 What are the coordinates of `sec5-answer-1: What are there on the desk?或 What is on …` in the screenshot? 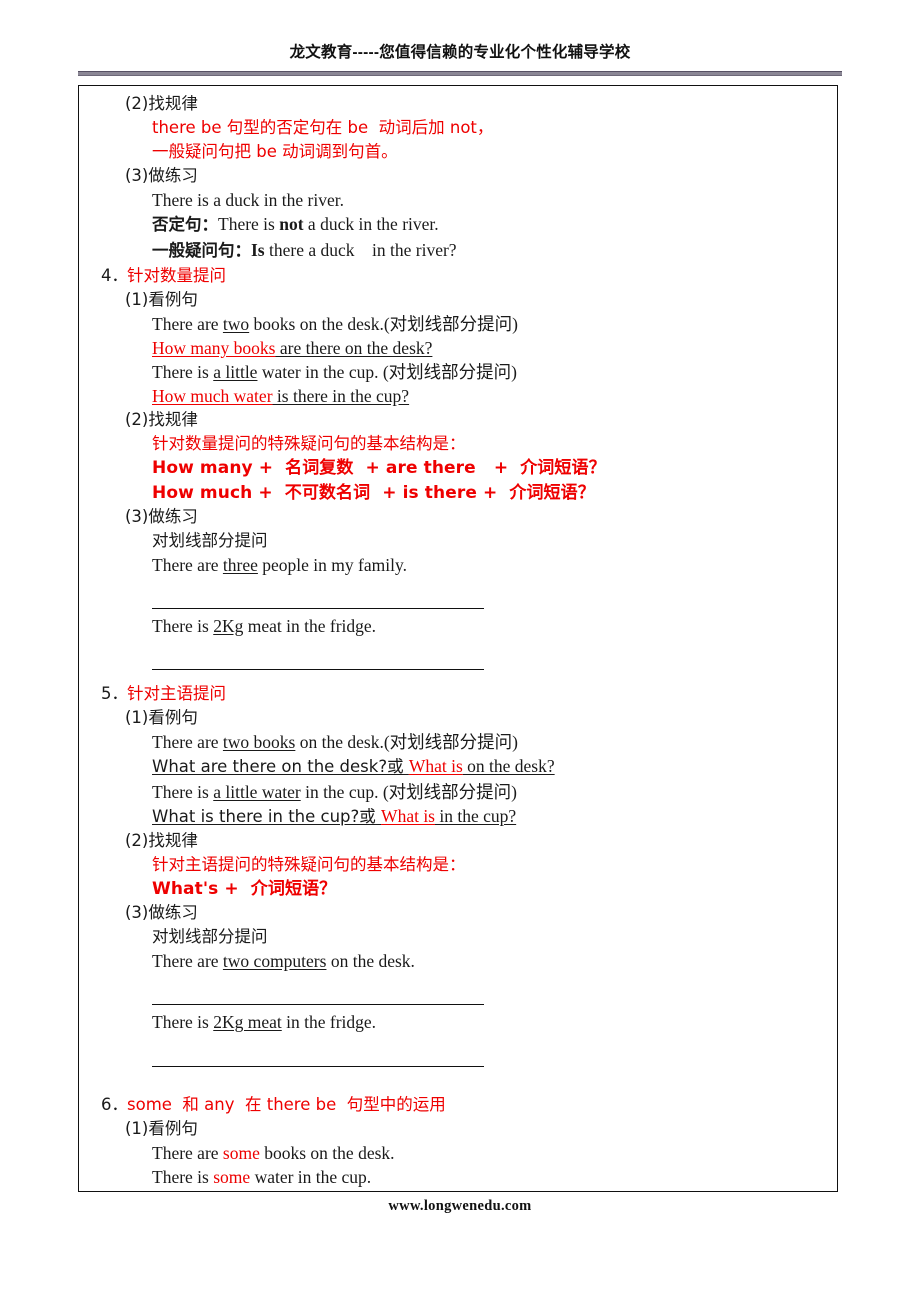 It's located at (458, 766).